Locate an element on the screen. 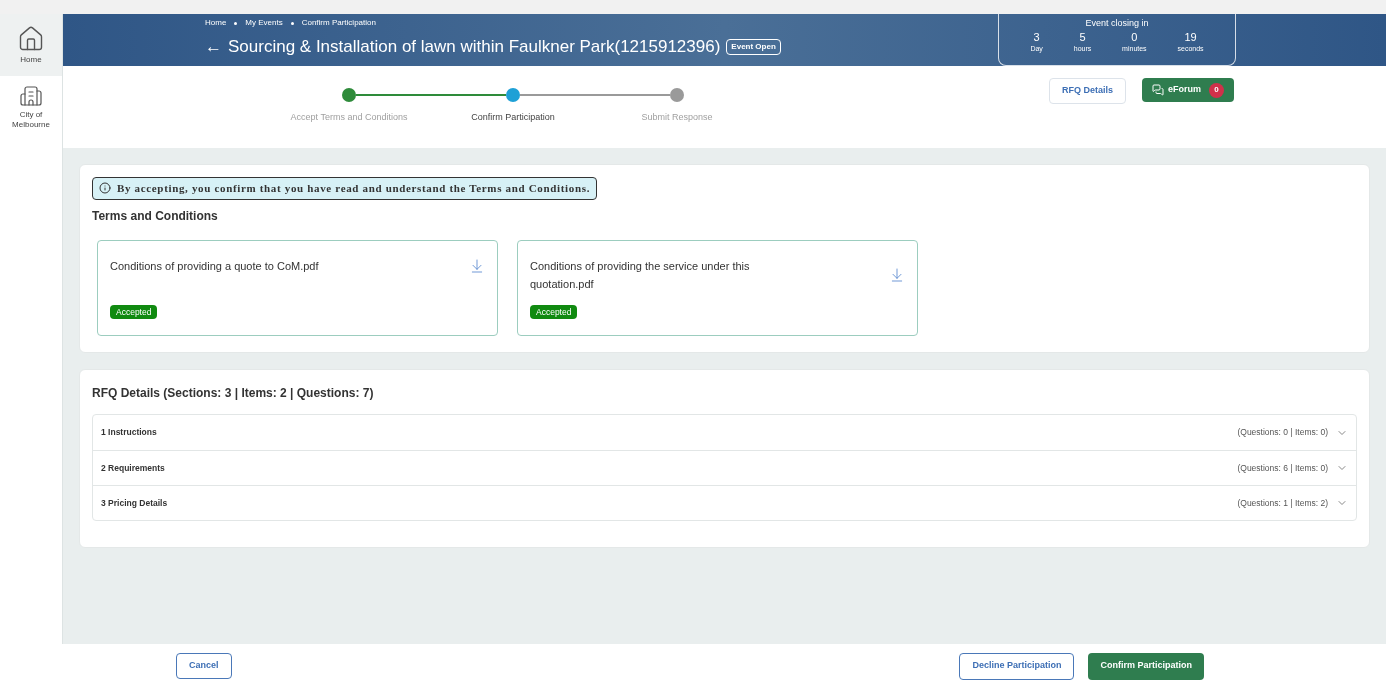  countdown-value: 19 is located at coordinates (1190, 37).